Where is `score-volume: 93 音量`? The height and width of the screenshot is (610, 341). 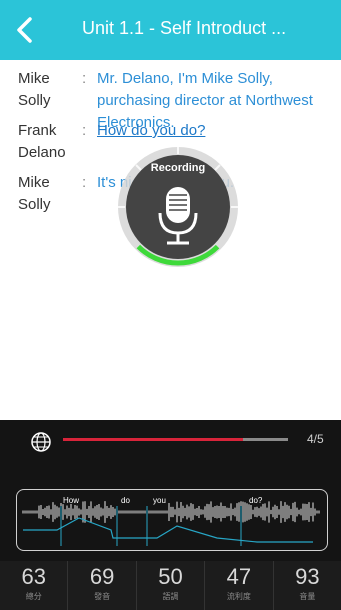 score-volume: 93 音量 is located at coordinates (307, 585).